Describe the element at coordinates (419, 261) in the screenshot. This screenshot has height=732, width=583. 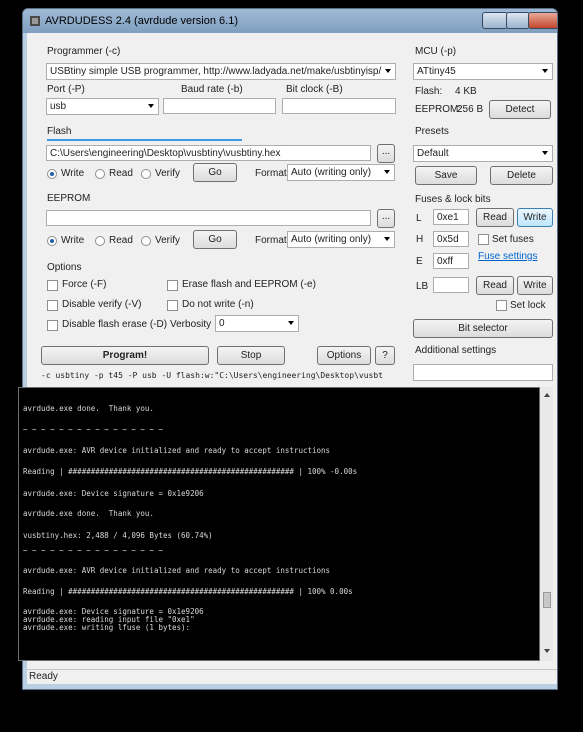
I see `fuse-e-label: E` at that location.